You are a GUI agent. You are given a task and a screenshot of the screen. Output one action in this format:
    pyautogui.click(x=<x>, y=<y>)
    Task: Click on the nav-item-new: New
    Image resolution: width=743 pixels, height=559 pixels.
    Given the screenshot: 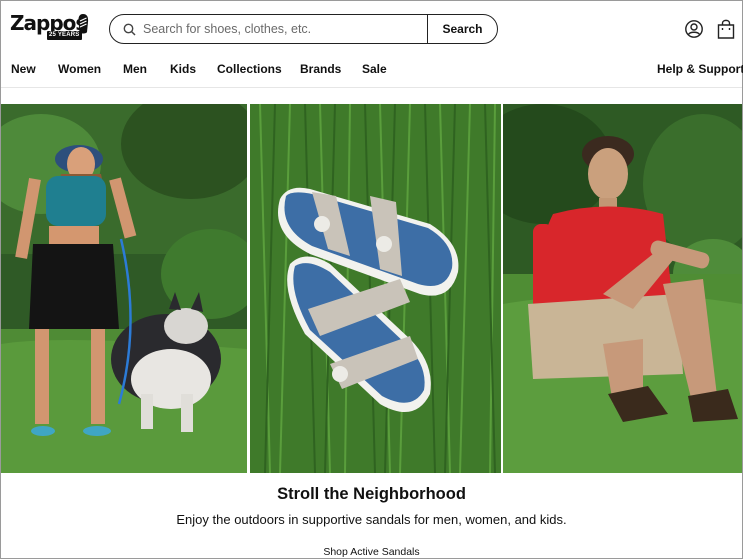 What is the action you would take?
    pyautogui.click(x=23, y=69)
    